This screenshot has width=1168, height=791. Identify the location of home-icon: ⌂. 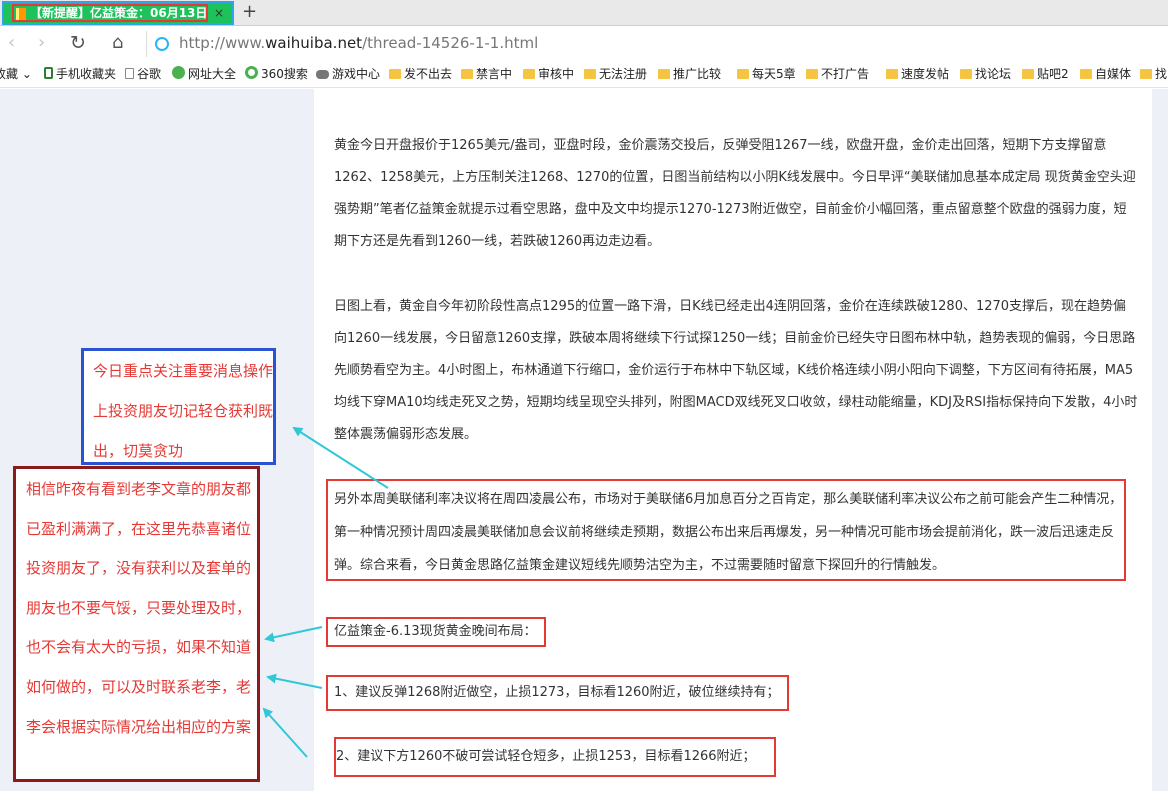
(117, 43).